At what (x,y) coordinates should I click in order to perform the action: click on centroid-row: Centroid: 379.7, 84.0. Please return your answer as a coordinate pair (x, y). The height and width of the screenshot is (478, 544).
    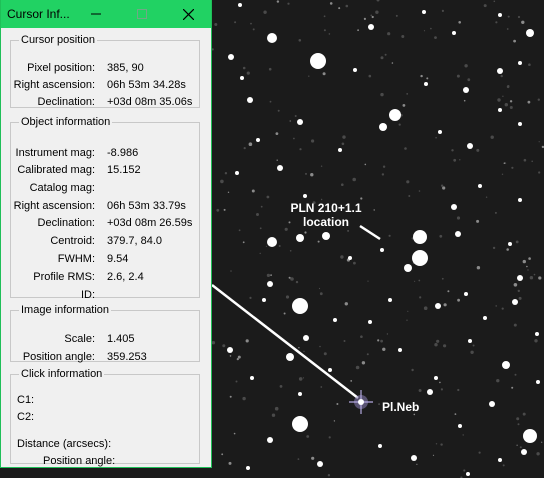
    Looking at the image, I should click on (105, 243).